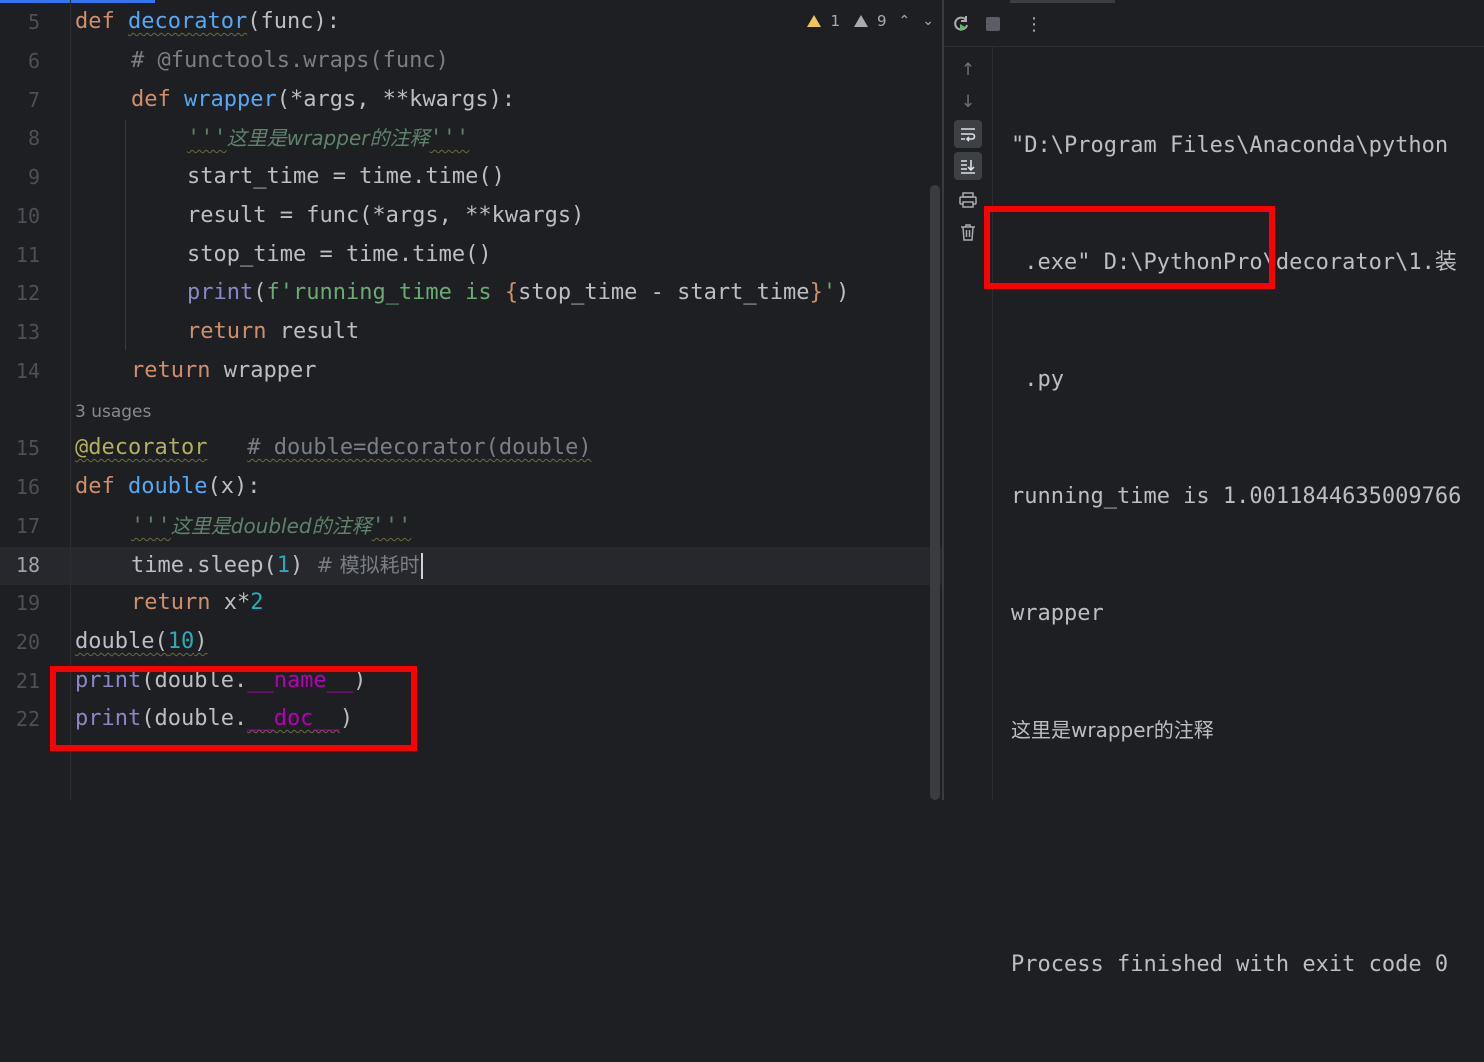 The image size is (1484, 1062). Describe the element at coordinates (121, 641) in the screenshot. I see `code-text: double(` at that location.